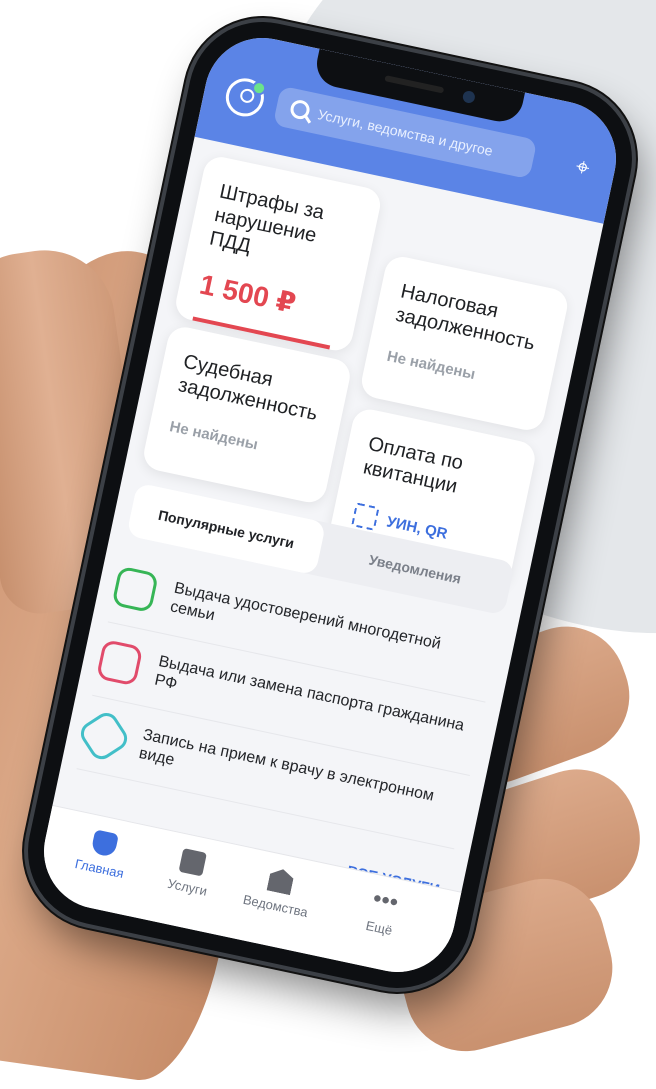 This screenshot has height=1089, width=656. What do you see at coordinates (214, 436) in the screenshot?
I see `court-status: Не найдены` at bounding box center [214, 436].